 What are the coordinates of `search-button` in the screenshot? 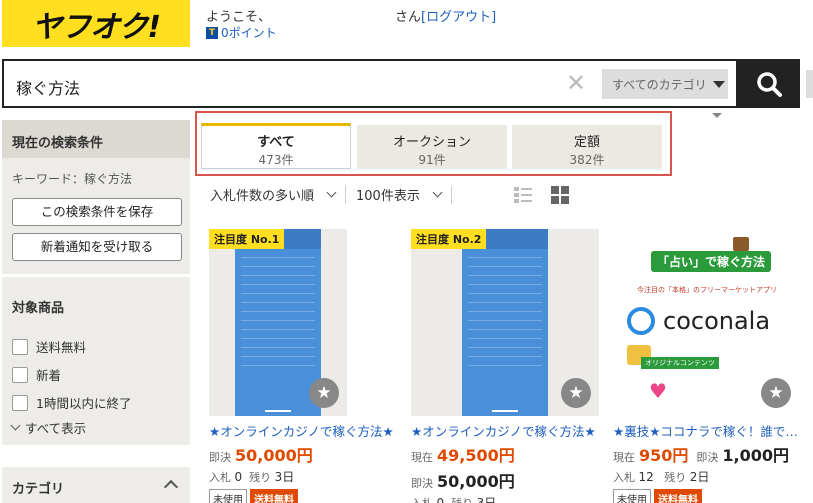 It's located at (769, 83).